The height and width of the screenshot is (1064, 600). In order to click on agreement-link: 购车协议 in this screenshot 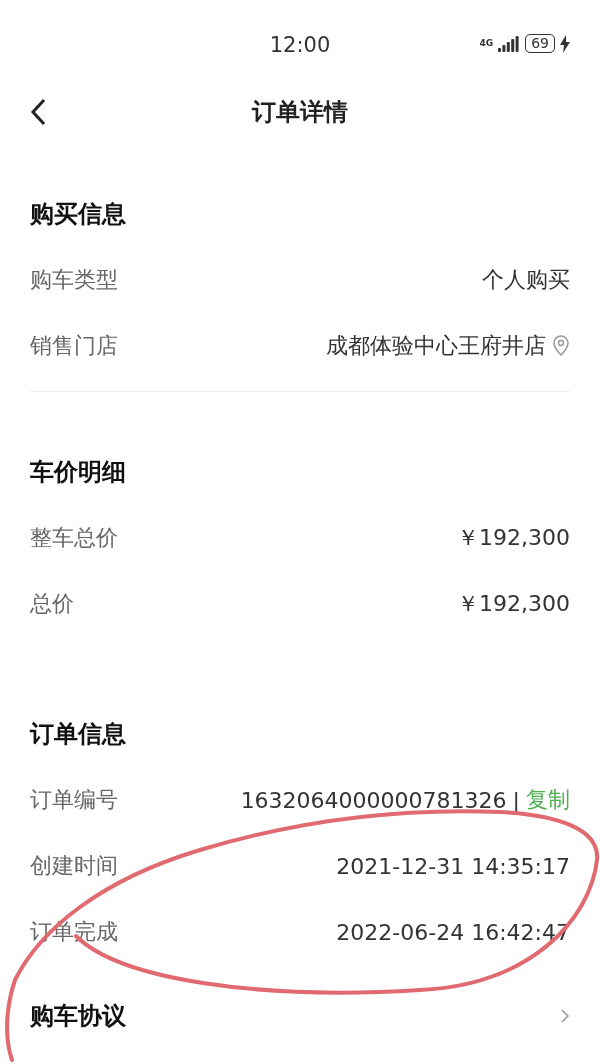, I will do `click(78, 1016)`.